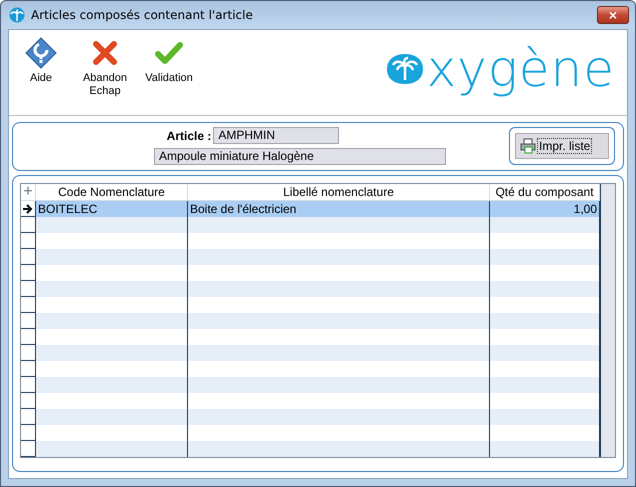  Describe the element at coordinates (17, 15) in the screenshot. I see `palm-icon` at that location.